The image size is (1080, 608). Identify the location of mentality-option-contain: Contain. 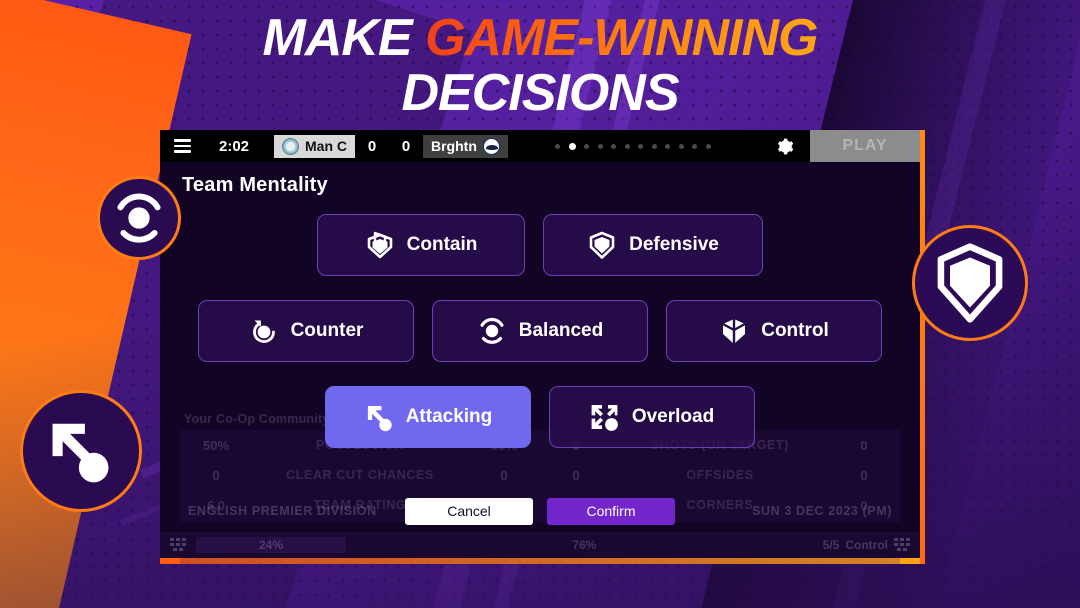
(421, 245).